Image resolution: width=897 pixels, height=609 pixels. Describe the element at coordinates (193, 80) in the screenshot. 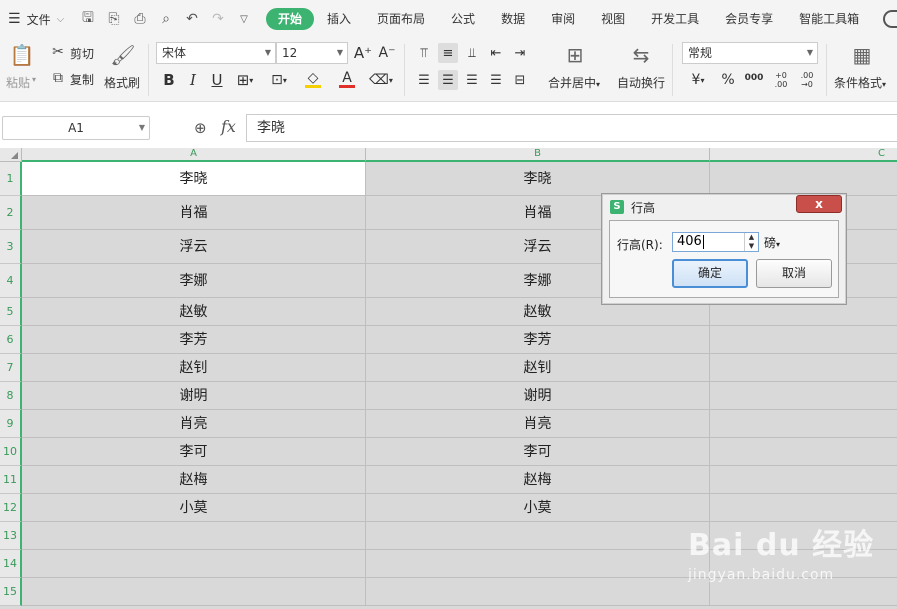

I see `italic-button: I` at that location.